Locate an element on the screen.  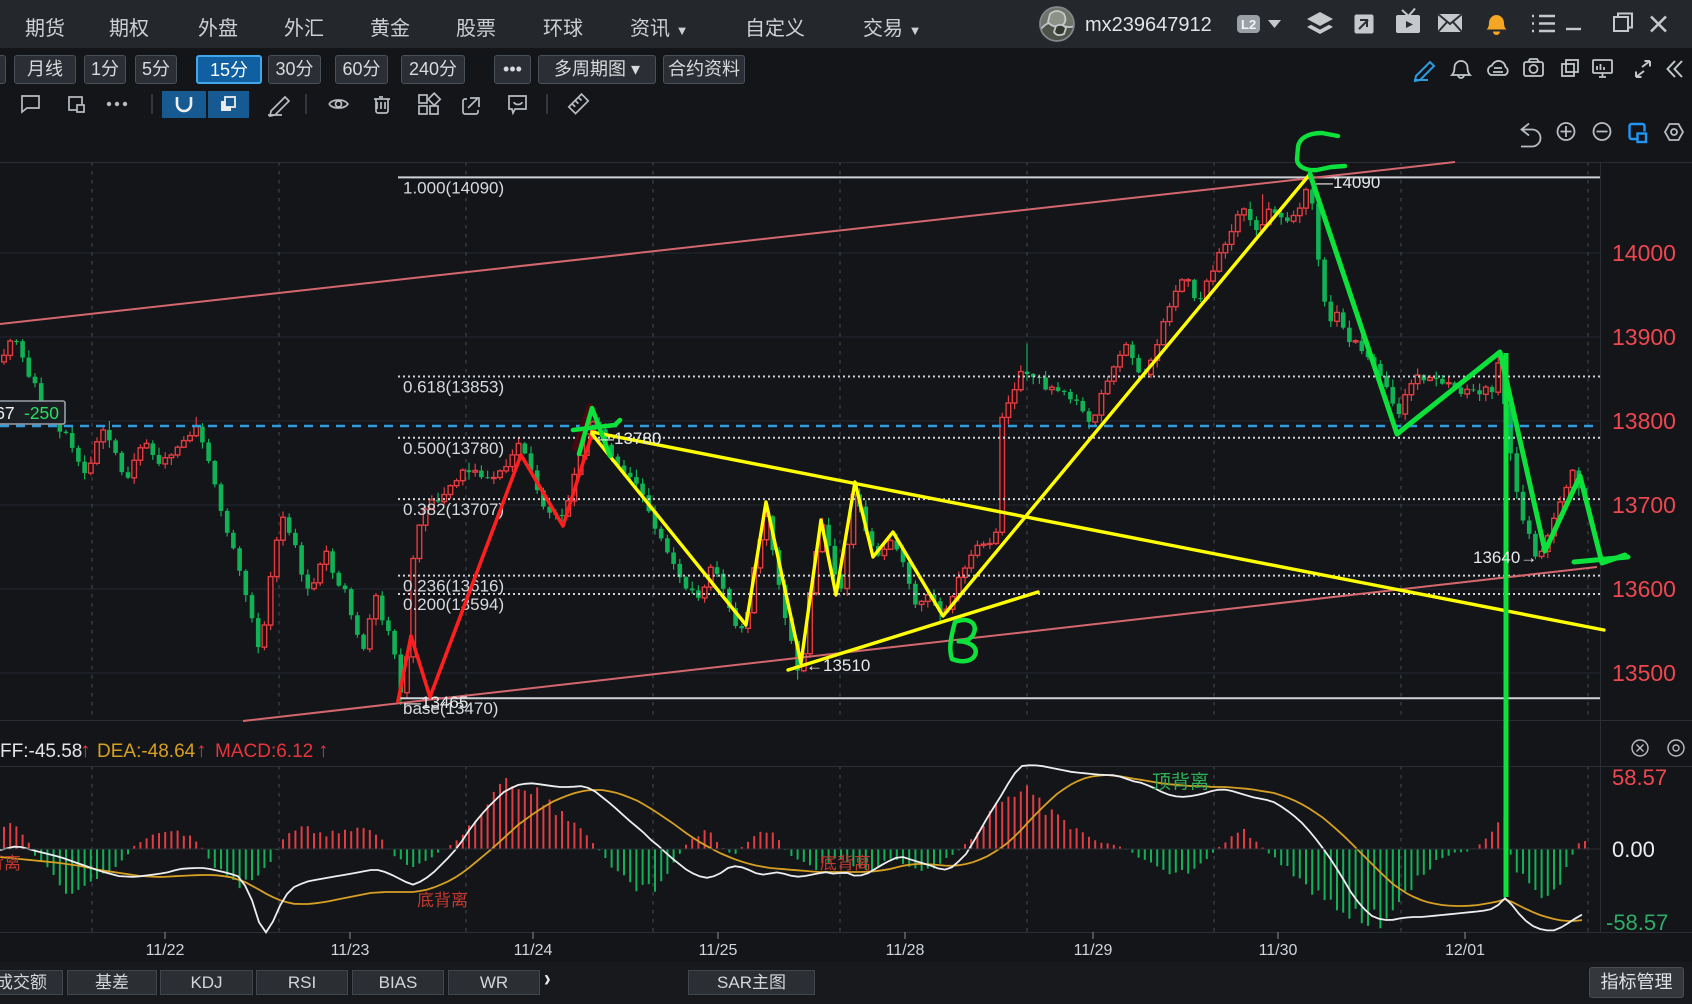
svg-text: 13767 is located at coordinates (7, 413).